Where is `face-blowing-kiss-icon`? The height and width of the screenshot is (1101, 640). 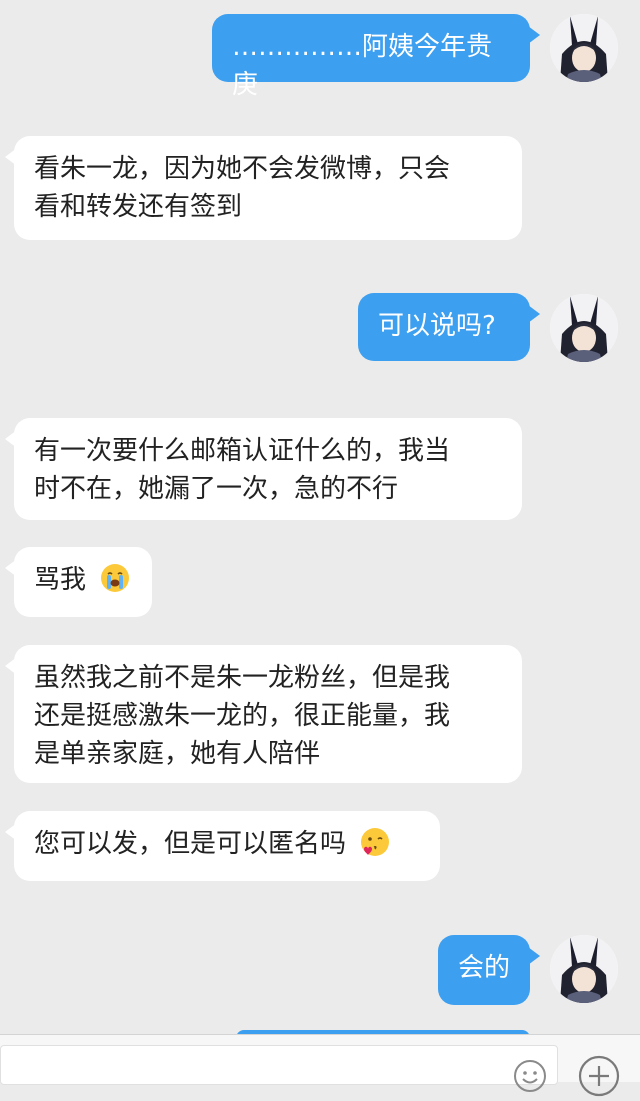 face-blowing-kiss-icon is located at coordinates (375, 842).